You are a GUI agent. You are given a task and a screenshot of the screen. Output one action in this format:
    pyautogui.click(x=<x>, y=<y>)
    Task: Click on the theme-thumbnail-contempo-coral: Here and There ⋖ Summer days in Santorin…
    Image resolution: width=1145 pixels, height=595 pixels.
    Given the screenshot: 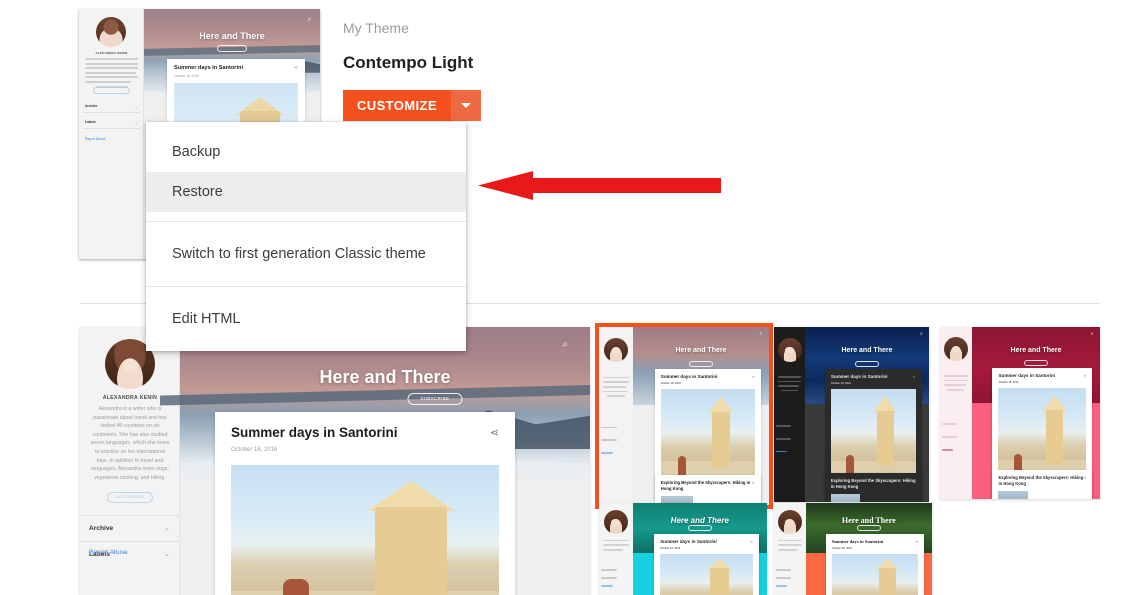 What is the action you would take?
    pyautogui.click(x=853, y=549)
    